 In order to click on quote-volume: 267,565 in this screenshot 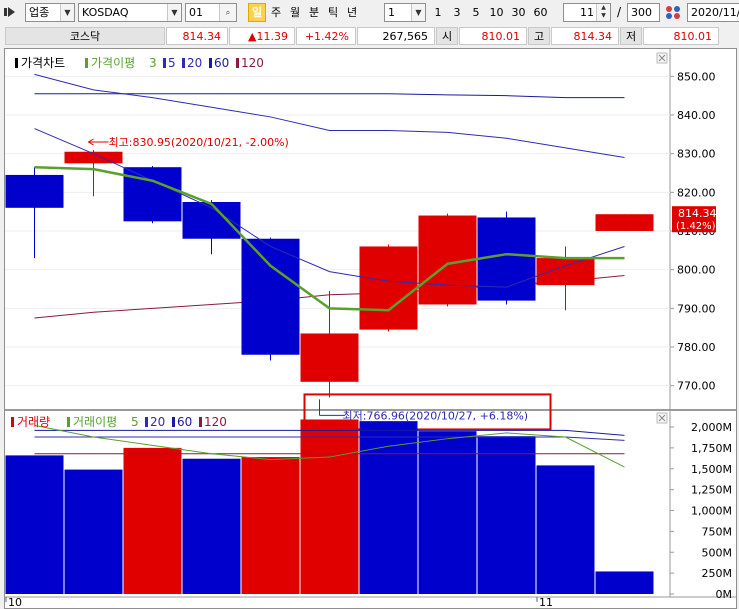, I will do `click(396, 36)`.